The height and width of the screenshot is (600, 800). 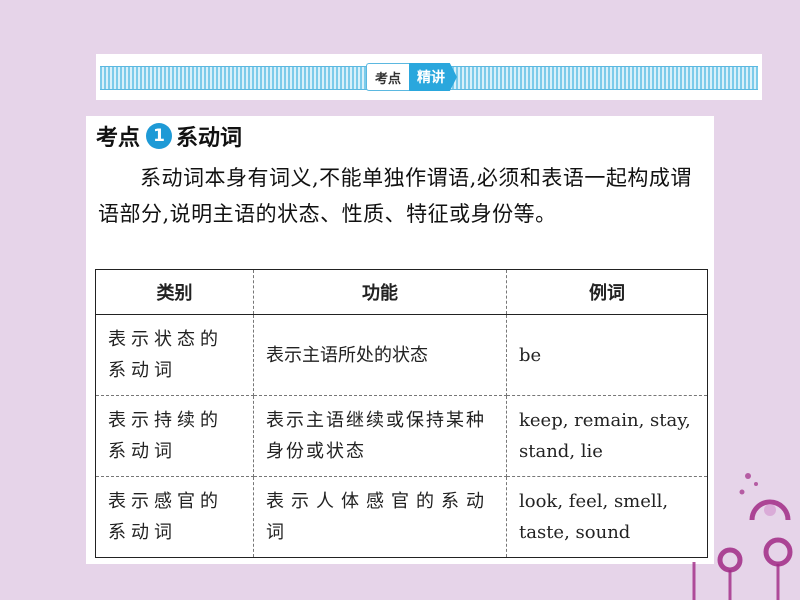 I want to click on section-heading: 考点 1 系动词, so click(x=169, y=136).